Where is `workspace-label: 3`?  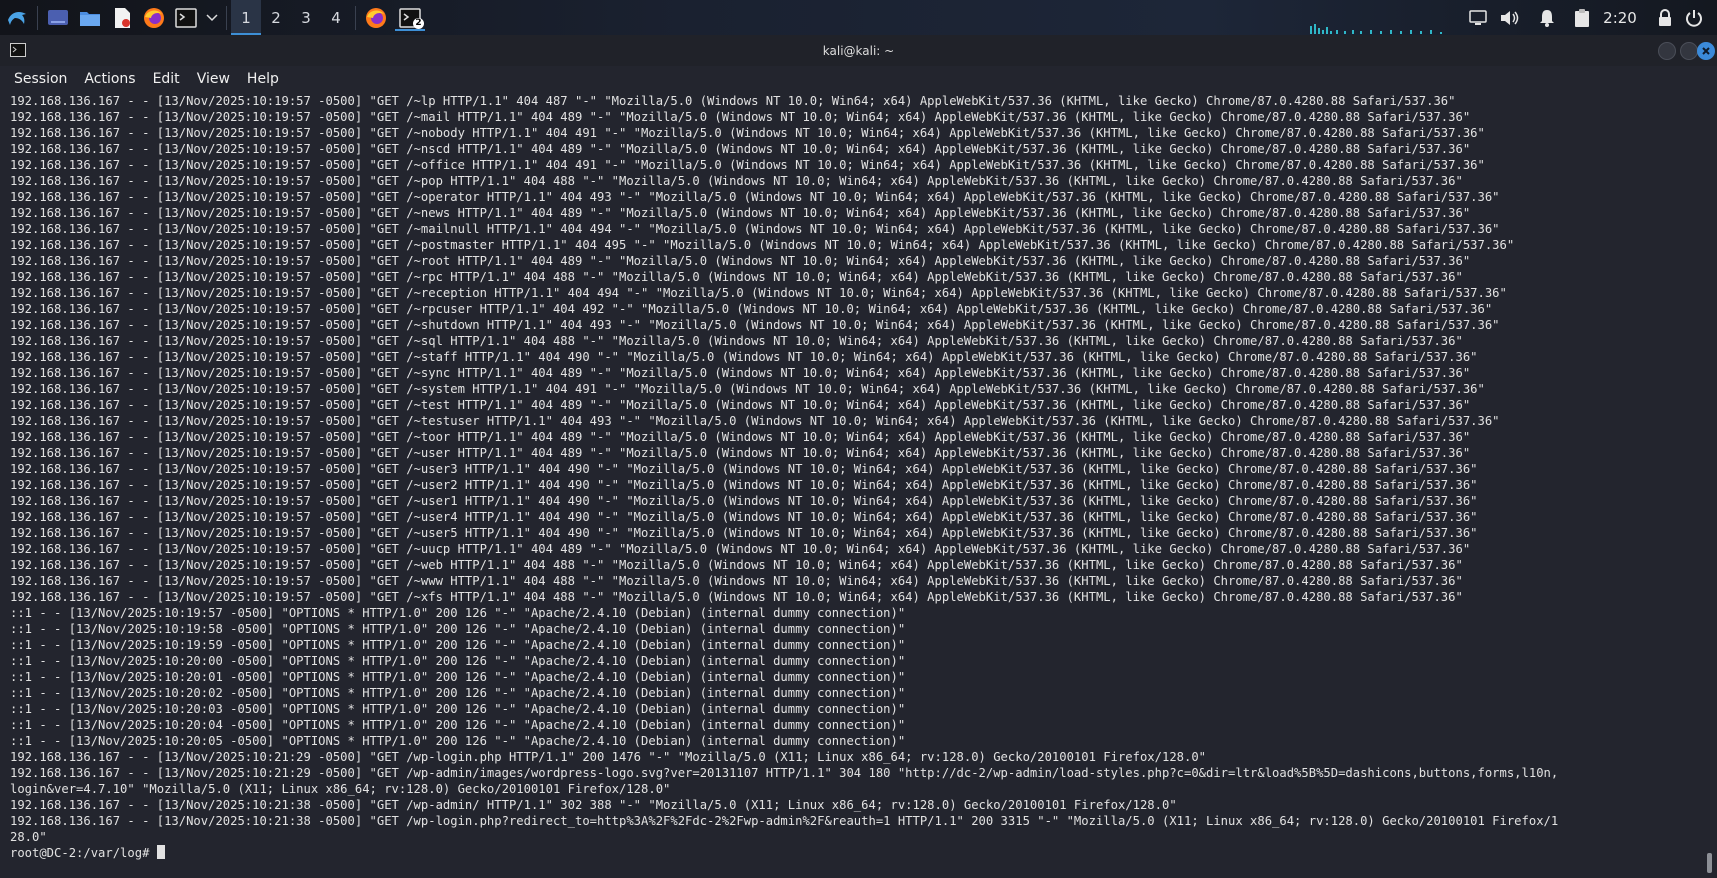
workspace-label: 3 is located at coordinates (306, 17).